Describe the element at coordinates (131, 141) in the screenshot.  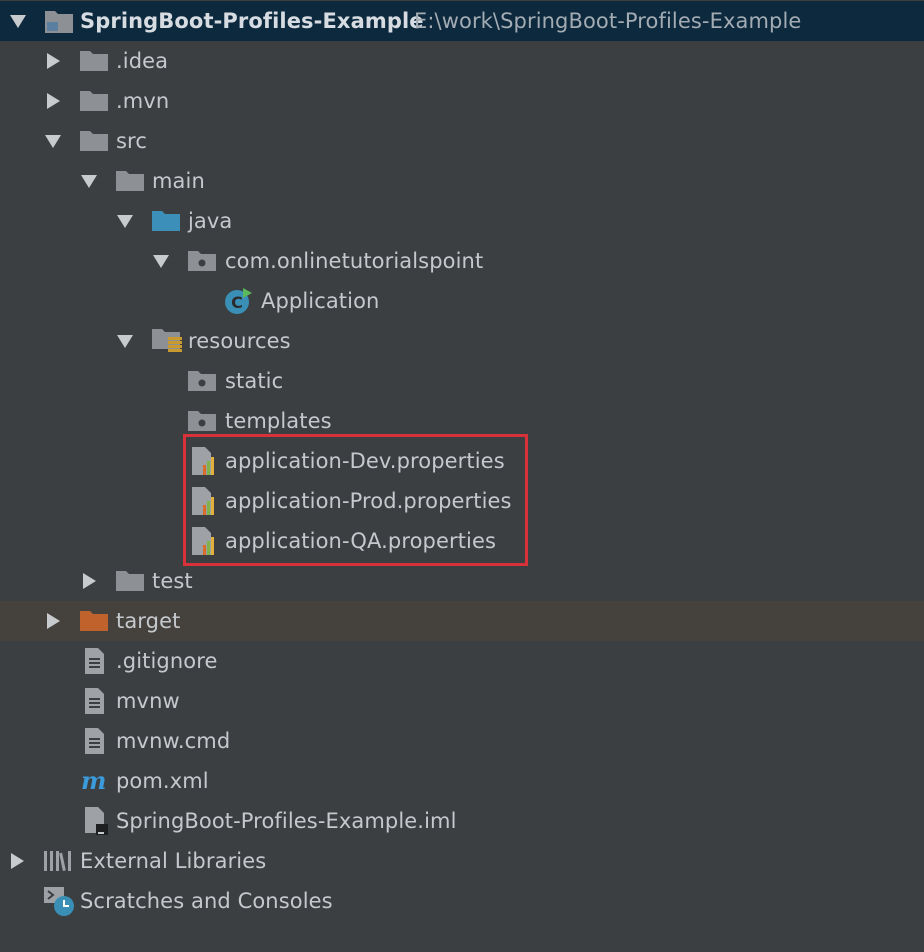
I see `tree-label: src` at that location.